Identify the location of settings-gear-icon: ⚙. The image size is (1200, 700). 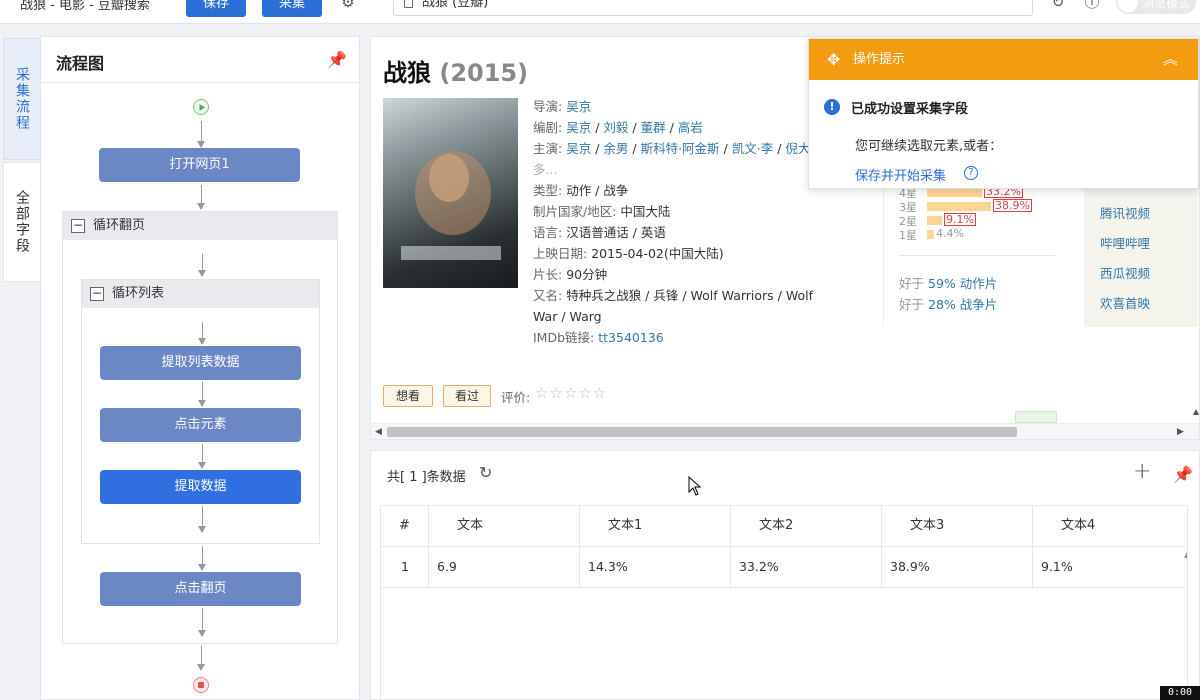
(348, 6).